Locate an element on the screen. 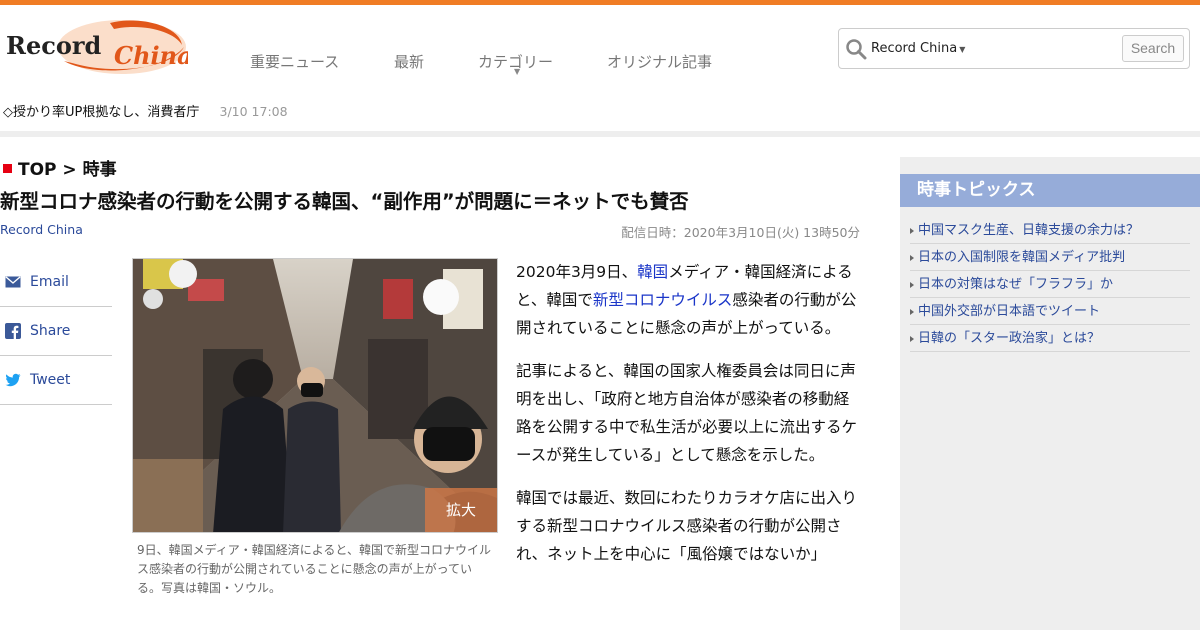 The height and width of the screenshot is (630, 1200). share-email-button: Email is located at coordinates (56, 282).